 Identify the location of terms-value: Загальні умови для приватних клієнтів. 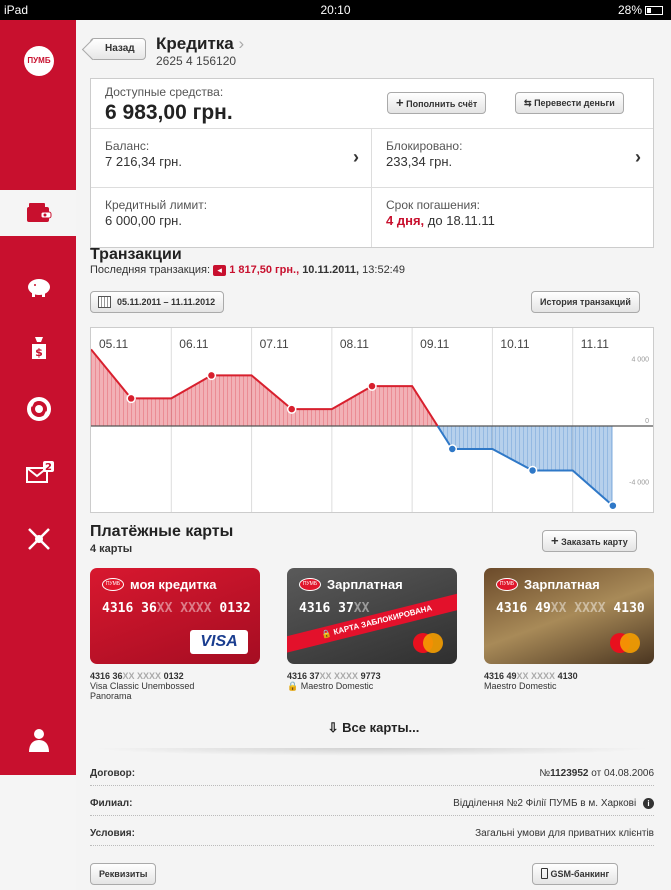
(564, 833).